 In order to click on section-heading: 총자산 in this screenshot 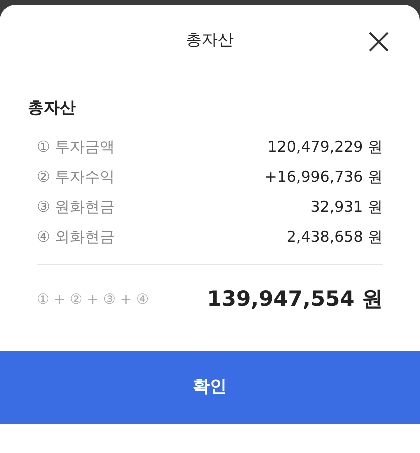, I will do `click(52, 107)`.